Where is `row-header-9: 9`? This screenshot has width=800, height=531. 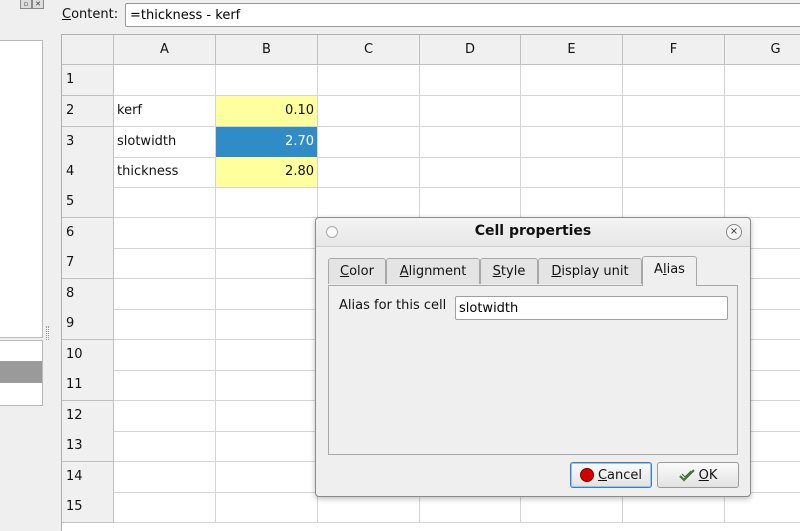
row-header-9: 9 is located at coordinates (88, 324).